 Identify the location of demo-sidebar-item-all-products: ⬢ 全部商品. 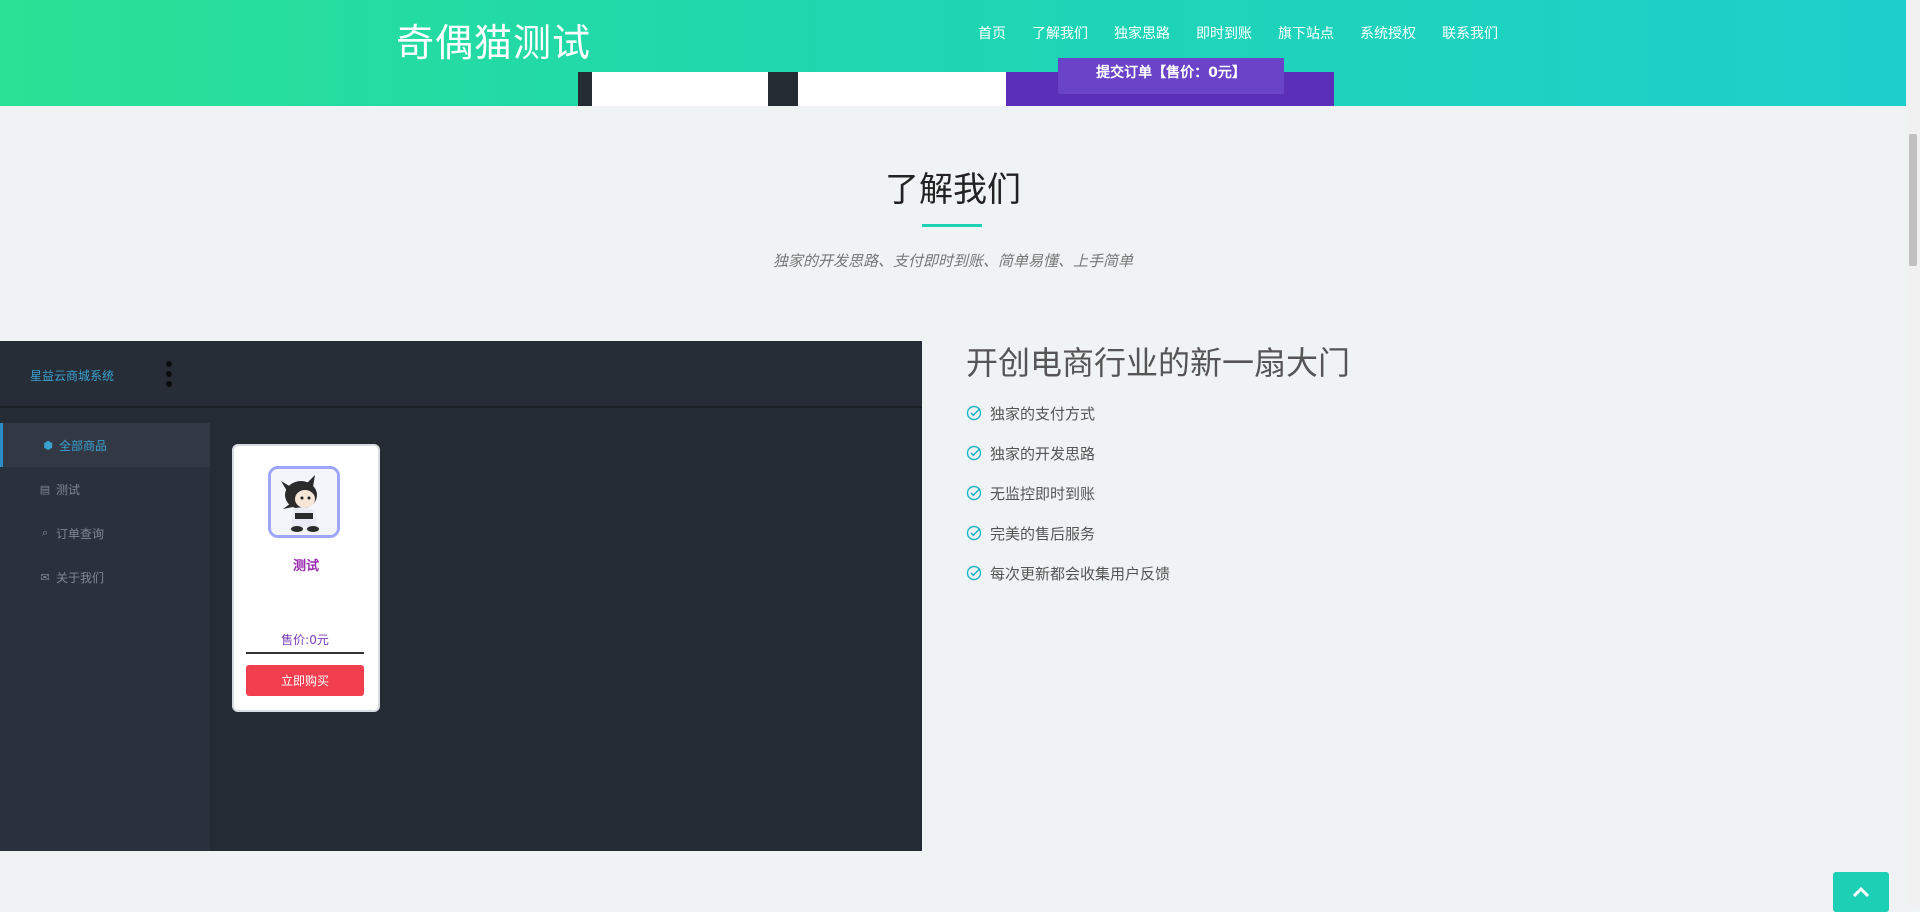
(105, 445).